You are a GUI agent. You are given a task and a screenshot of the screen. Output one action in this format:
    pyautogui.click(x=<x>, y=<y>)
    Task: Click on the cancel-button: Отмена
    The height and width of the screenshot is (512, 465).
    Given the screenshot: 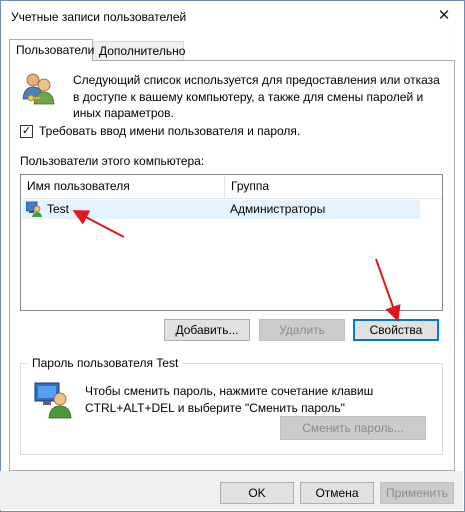 What is the action you would take?
    pyautogui.click(x=337, y=493)
    